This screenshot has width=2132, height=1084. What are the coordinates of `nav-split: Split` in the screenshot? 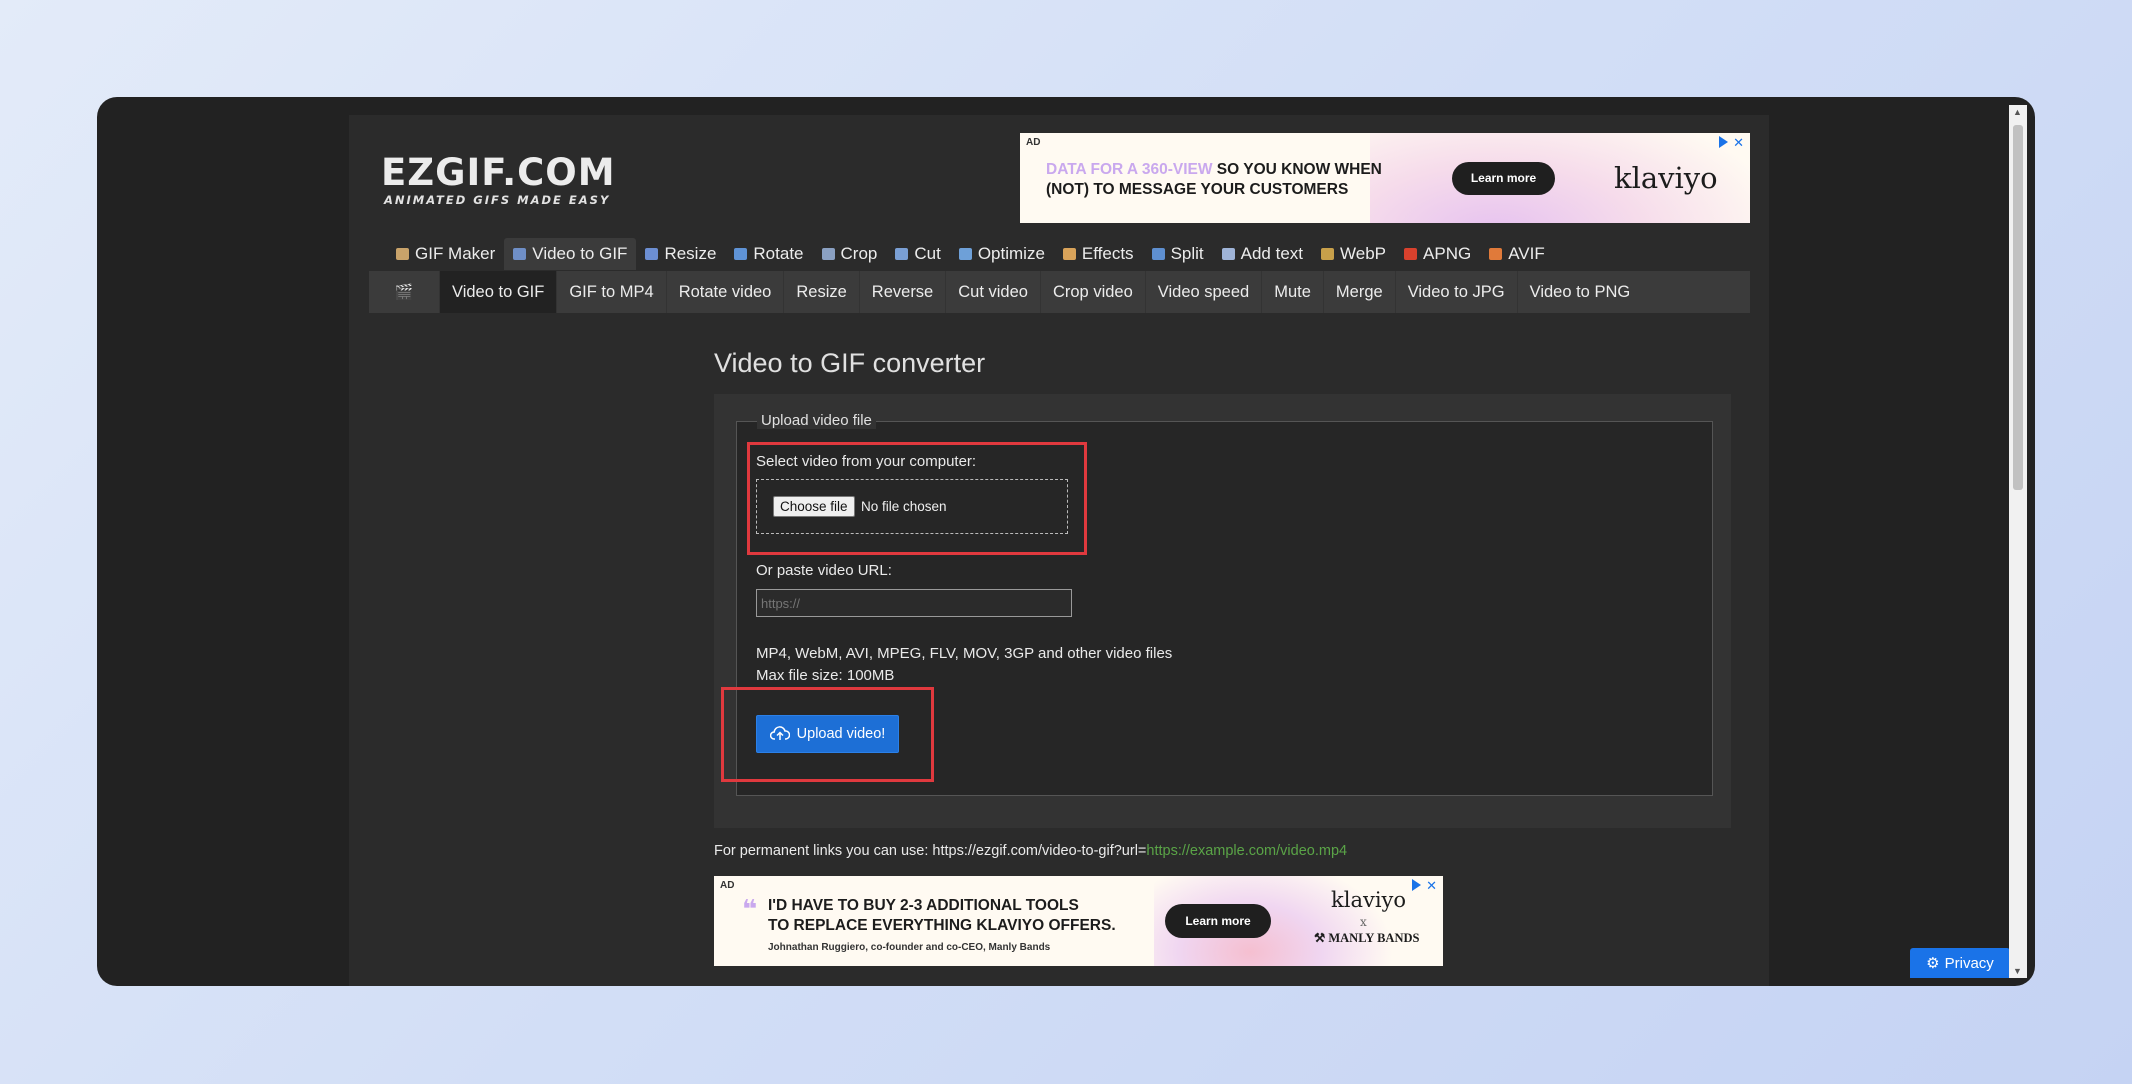 It's located at (1178, 254).